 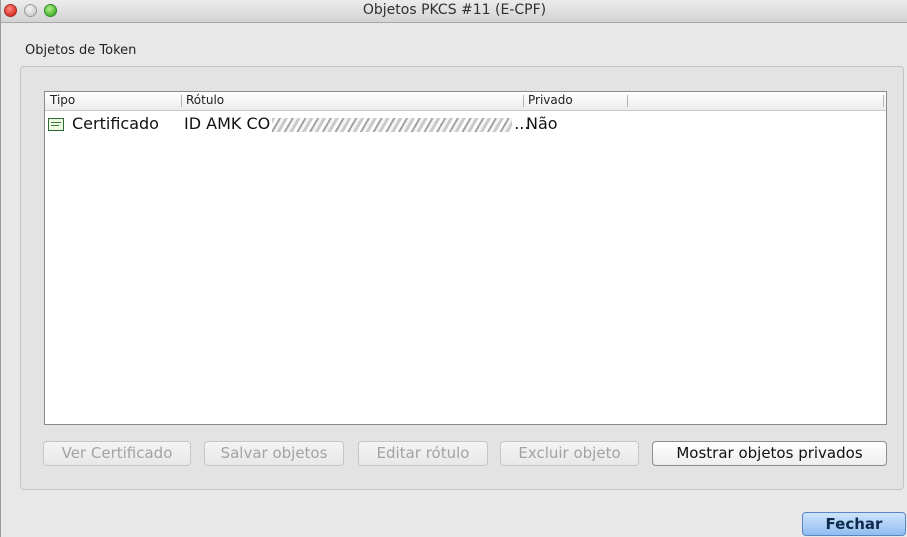 I want to click on column-header-privado: Privado, so click(x=550, y=100).